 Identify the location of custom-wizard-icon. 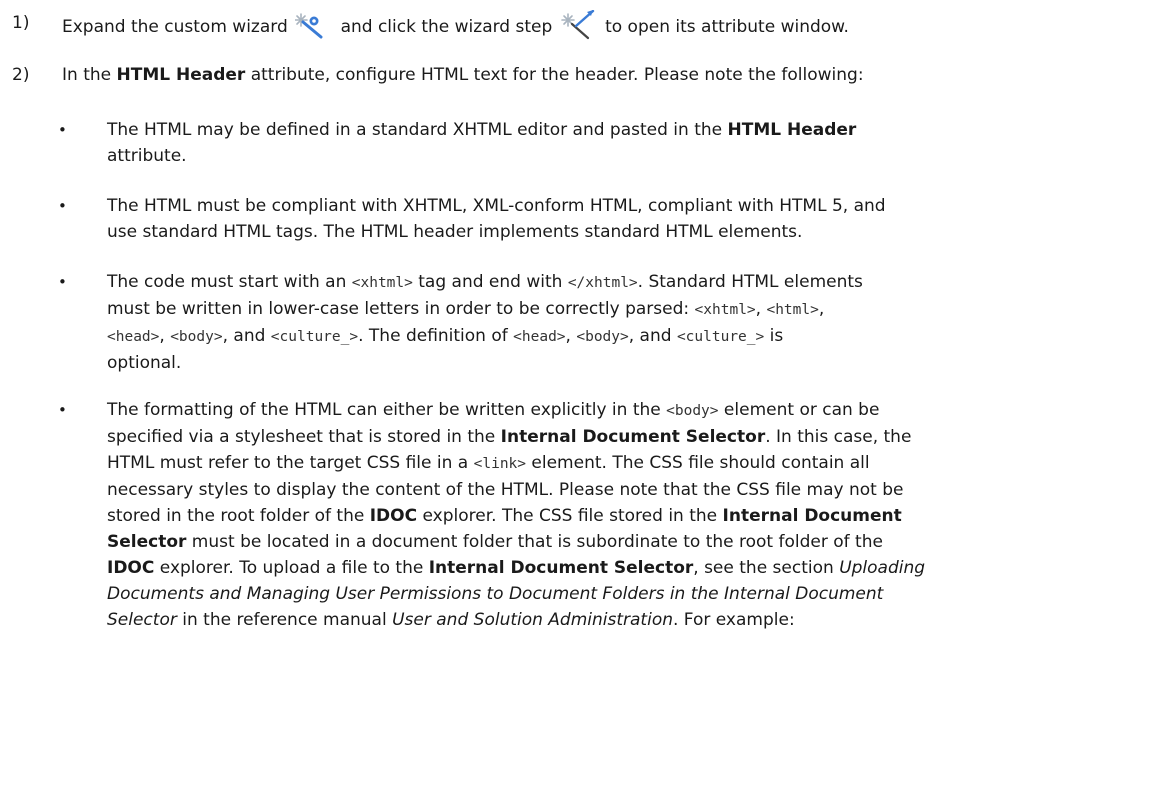
(313, 25).